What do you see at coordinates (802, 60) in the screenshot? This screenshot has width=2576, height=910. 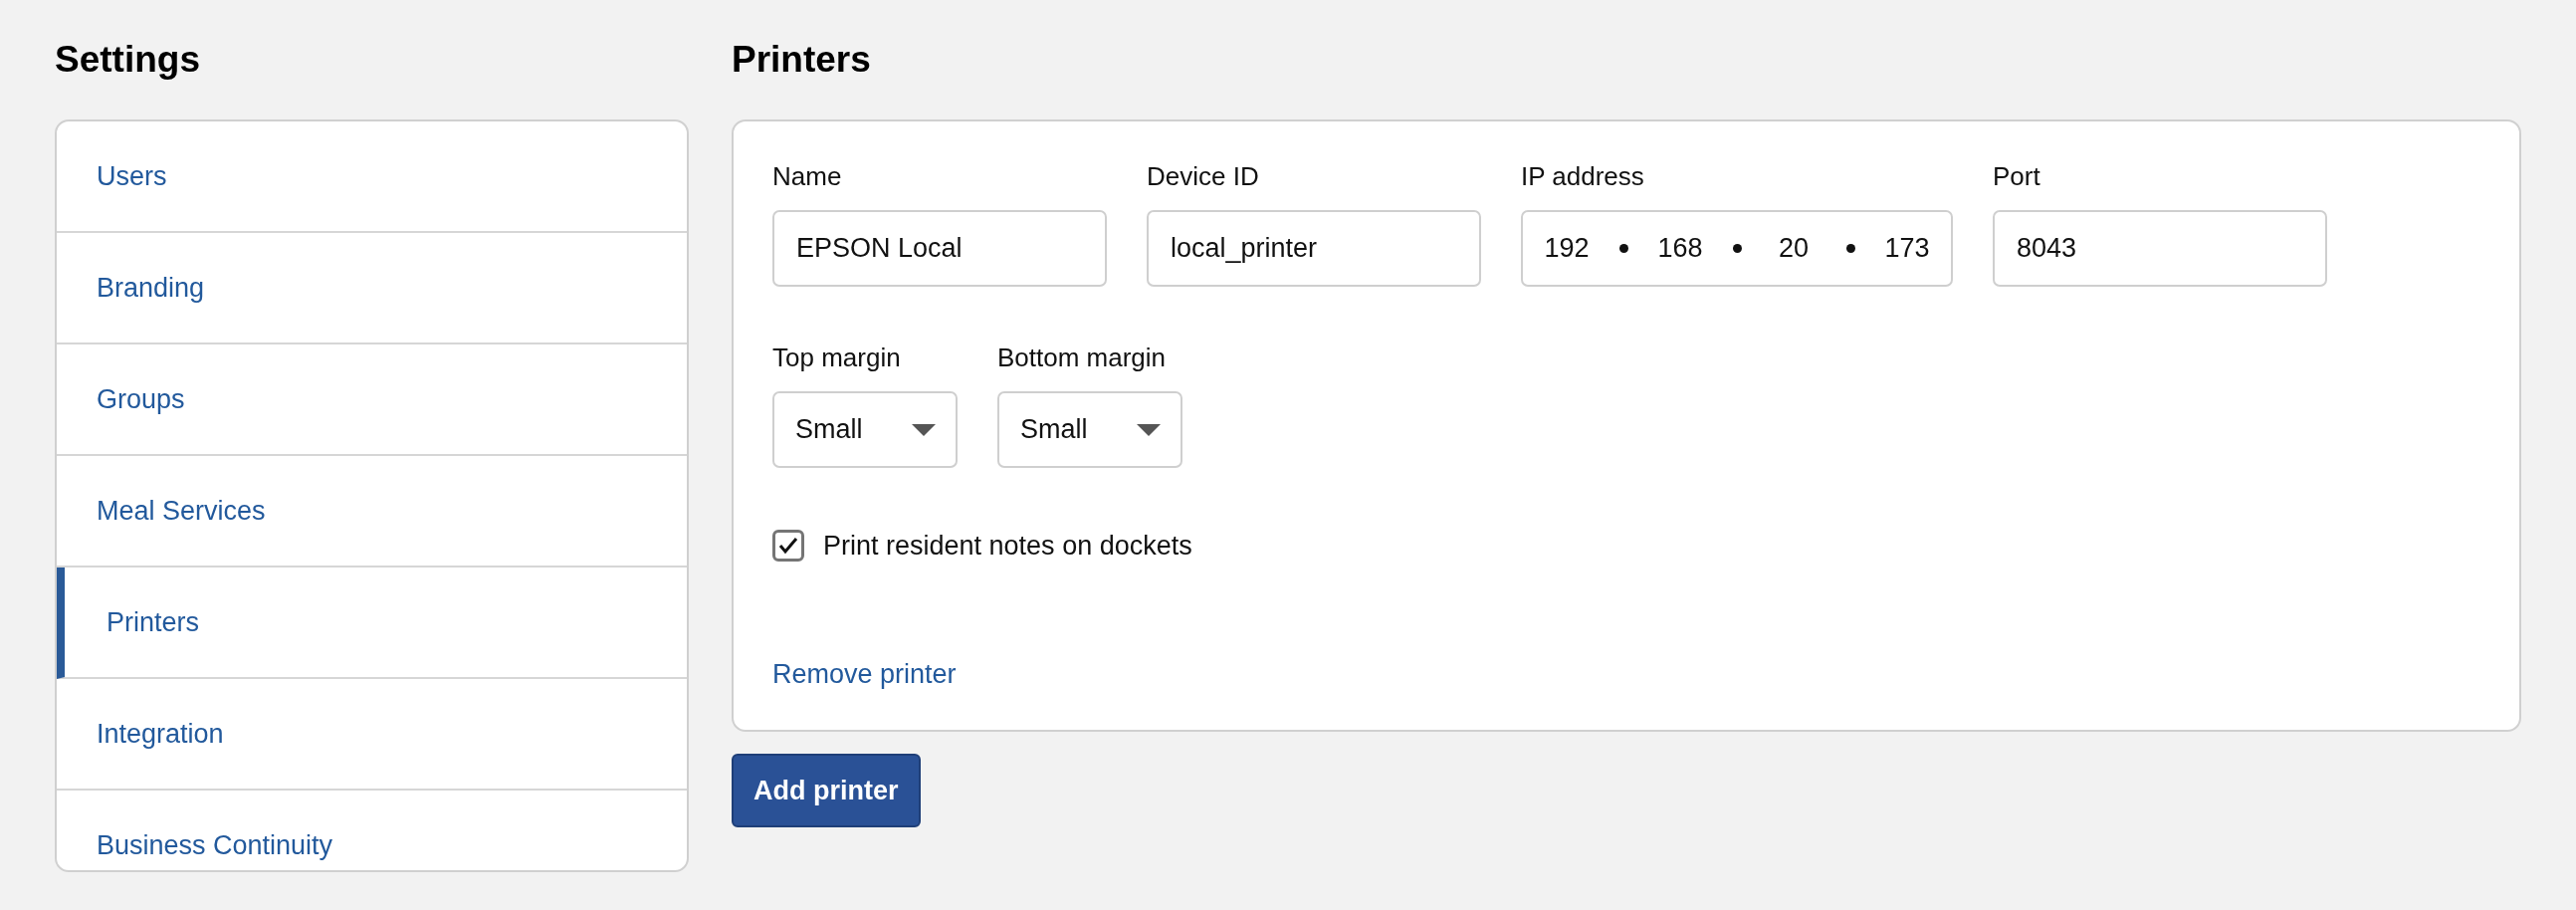 I see `section-title: Printers` at bounding box center [802, 60].